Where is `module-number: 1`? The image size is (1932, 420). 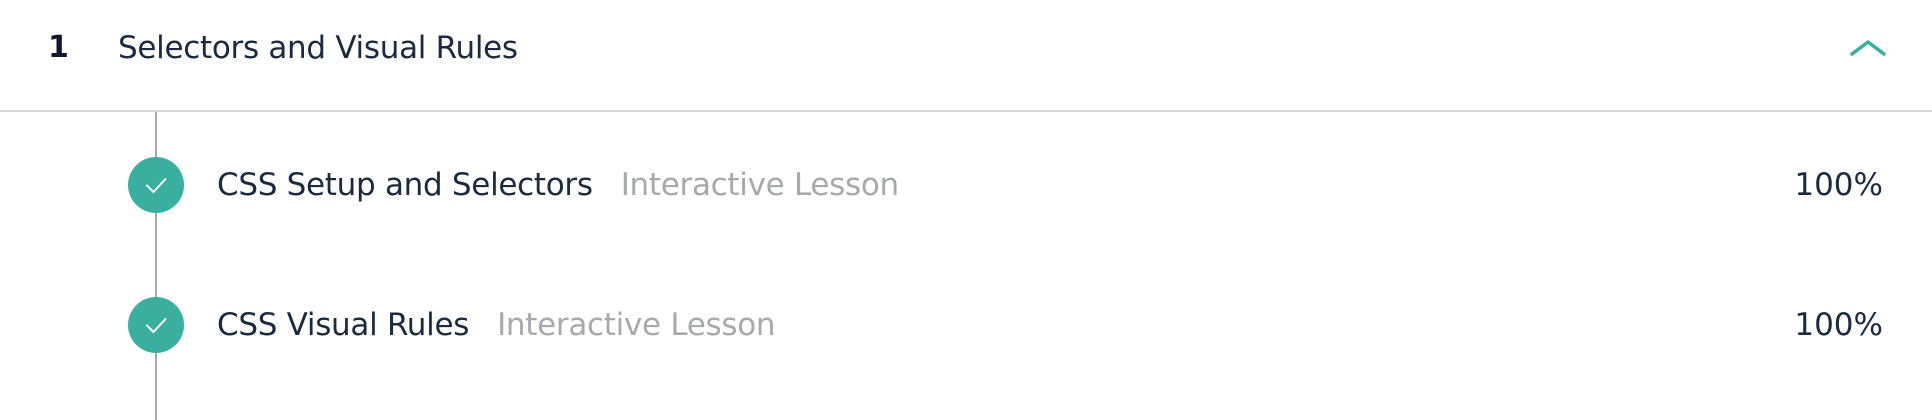
module-number: 1 is located at coordinates (58, 47).